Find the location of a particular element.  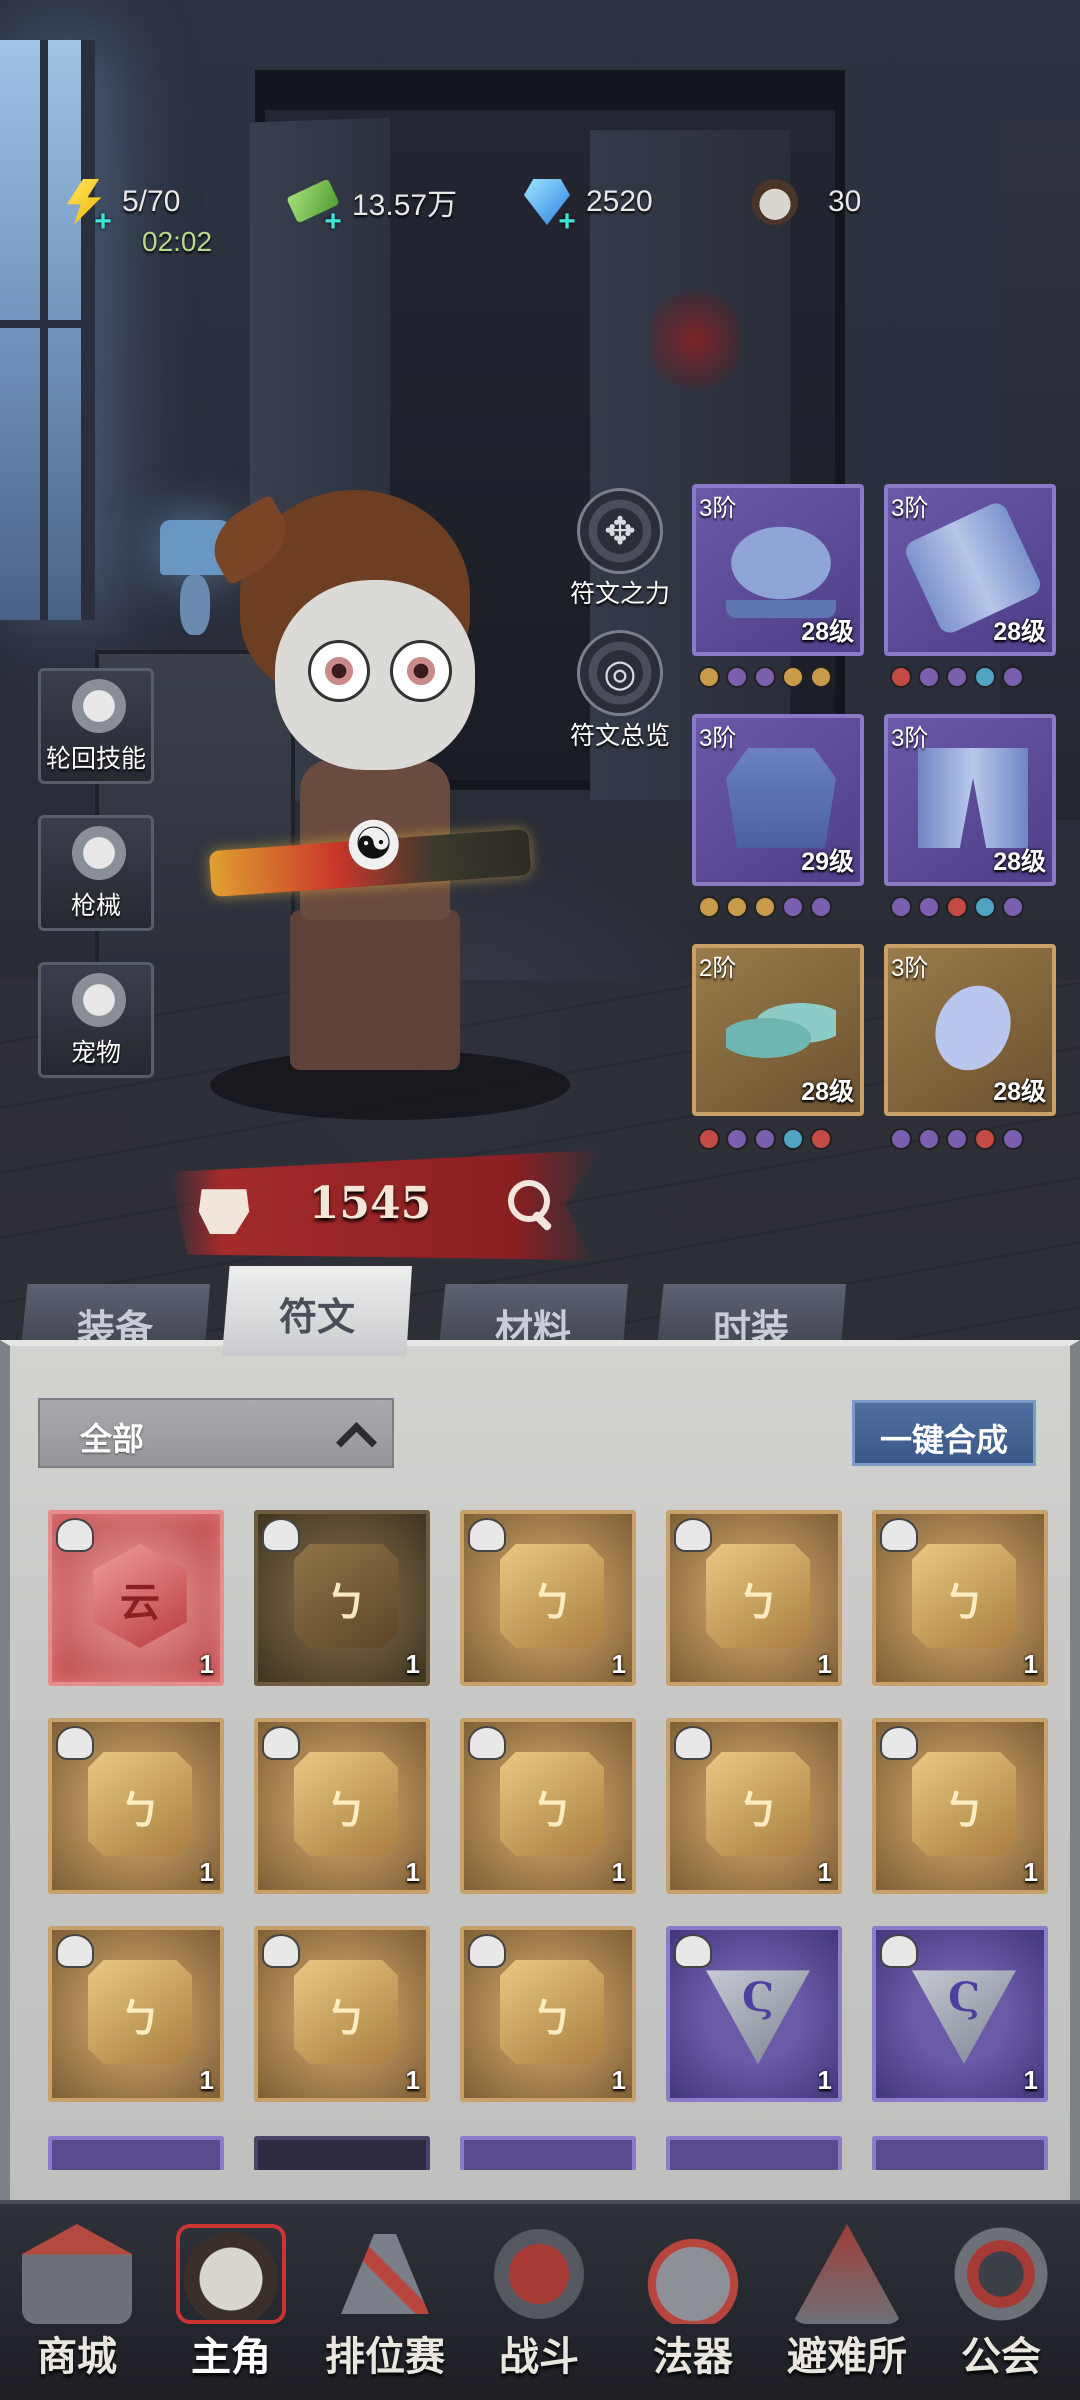

shoes-icon is located at coordinates (781, 1028).